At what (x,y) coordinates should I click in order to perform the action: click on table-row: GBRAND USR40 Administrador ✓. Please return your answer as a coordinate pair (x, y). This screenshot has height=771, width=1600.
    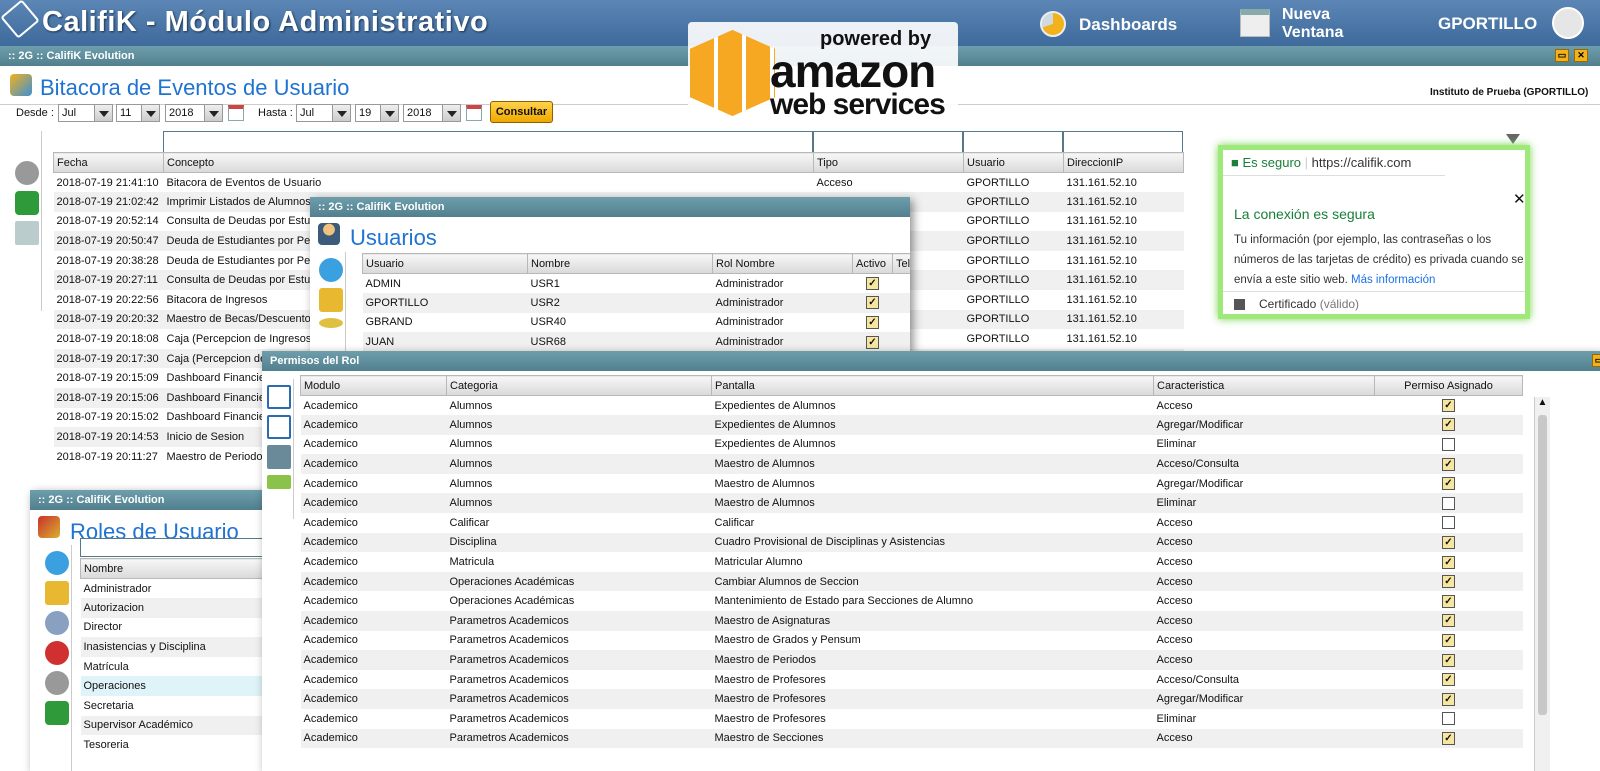
    Looking at the image, I should click on (637, 323).